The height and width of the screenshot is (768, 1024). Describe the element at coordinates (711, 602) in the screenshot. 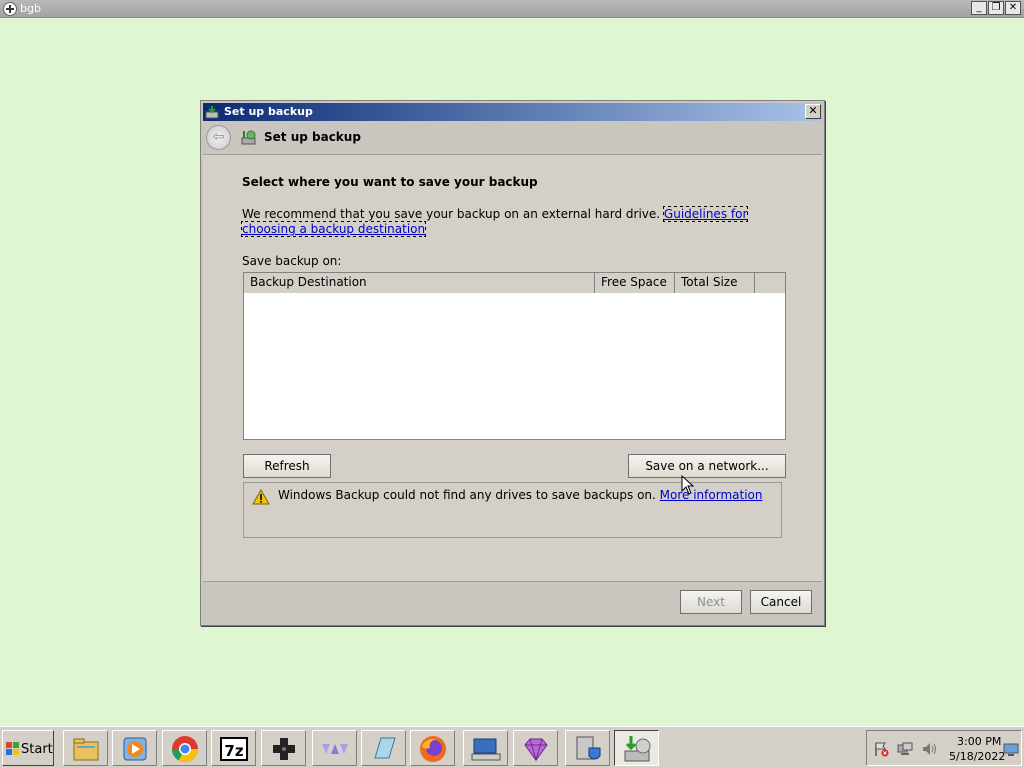

I see `next-button: Next` at that location.